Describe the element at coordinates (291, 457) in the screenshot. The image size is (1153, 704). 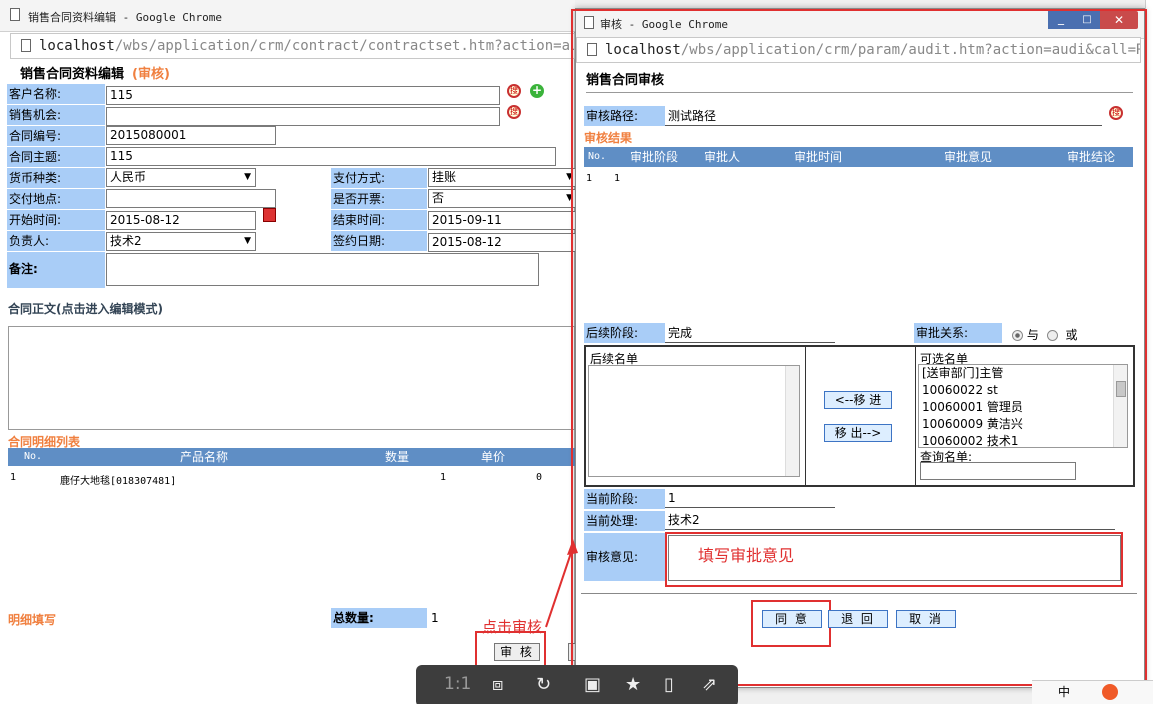
I see `detail-table-header: No. 产品名称 数量 单价` at that location.